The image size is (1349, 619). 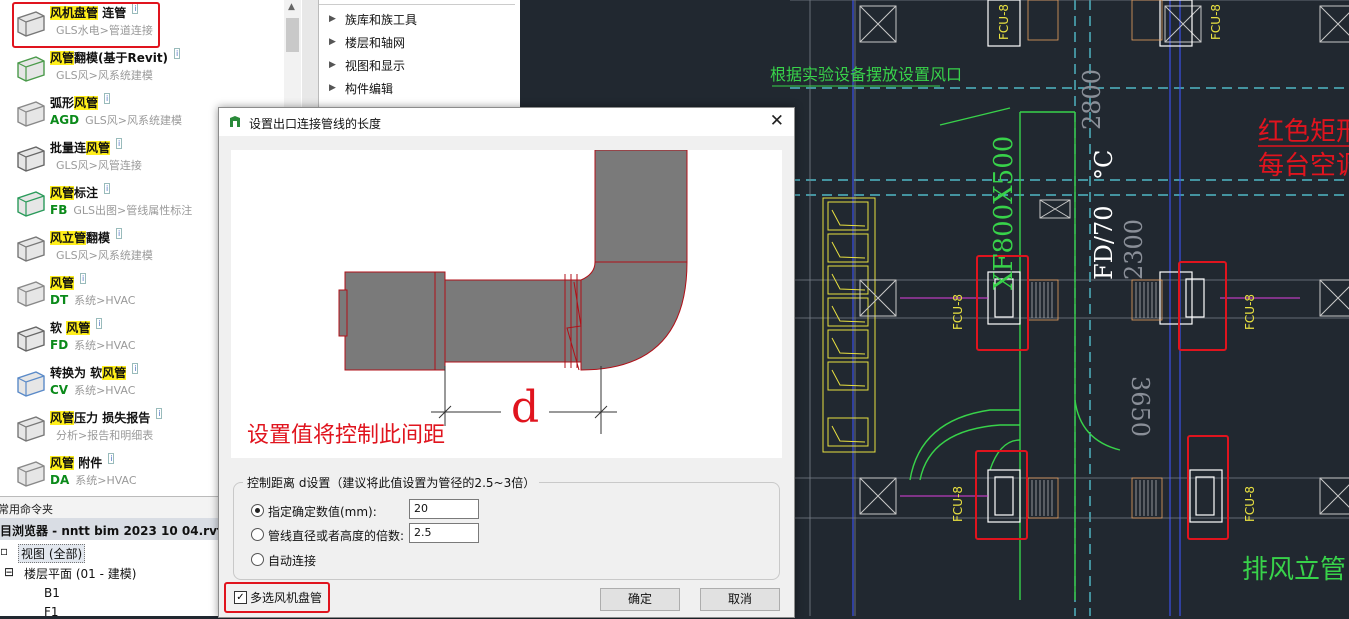 What do you see at coordinates (346, 435) in the screenshot?
I see `illustration-caption: 设置值将控制此间距` at bounding box center [346, 435].